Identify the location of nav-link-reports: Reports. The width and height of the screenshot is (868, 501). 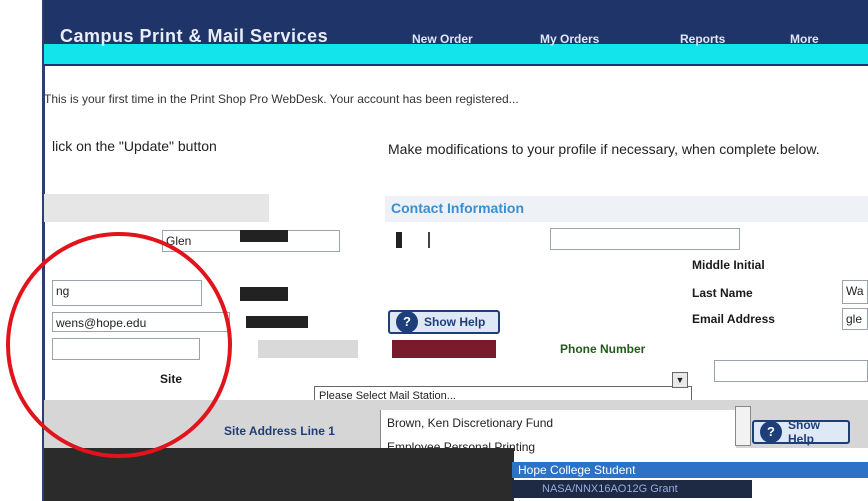
(702, 39).